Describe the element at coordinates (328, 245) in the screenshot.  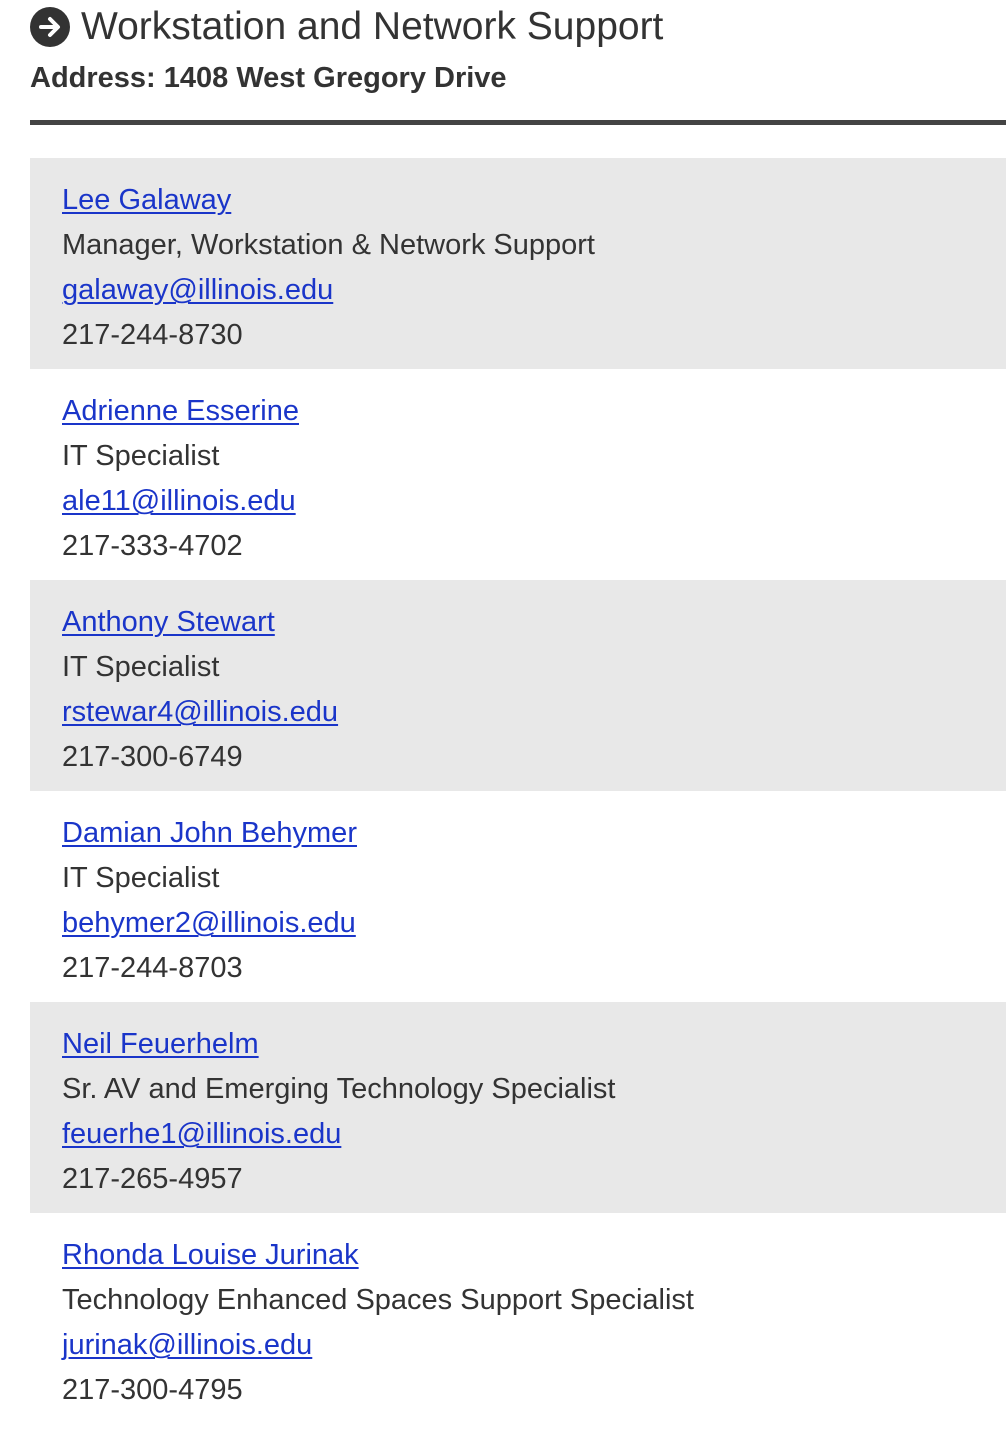
I see `staff-role: Manager, Workstation & Network Support` at that location.